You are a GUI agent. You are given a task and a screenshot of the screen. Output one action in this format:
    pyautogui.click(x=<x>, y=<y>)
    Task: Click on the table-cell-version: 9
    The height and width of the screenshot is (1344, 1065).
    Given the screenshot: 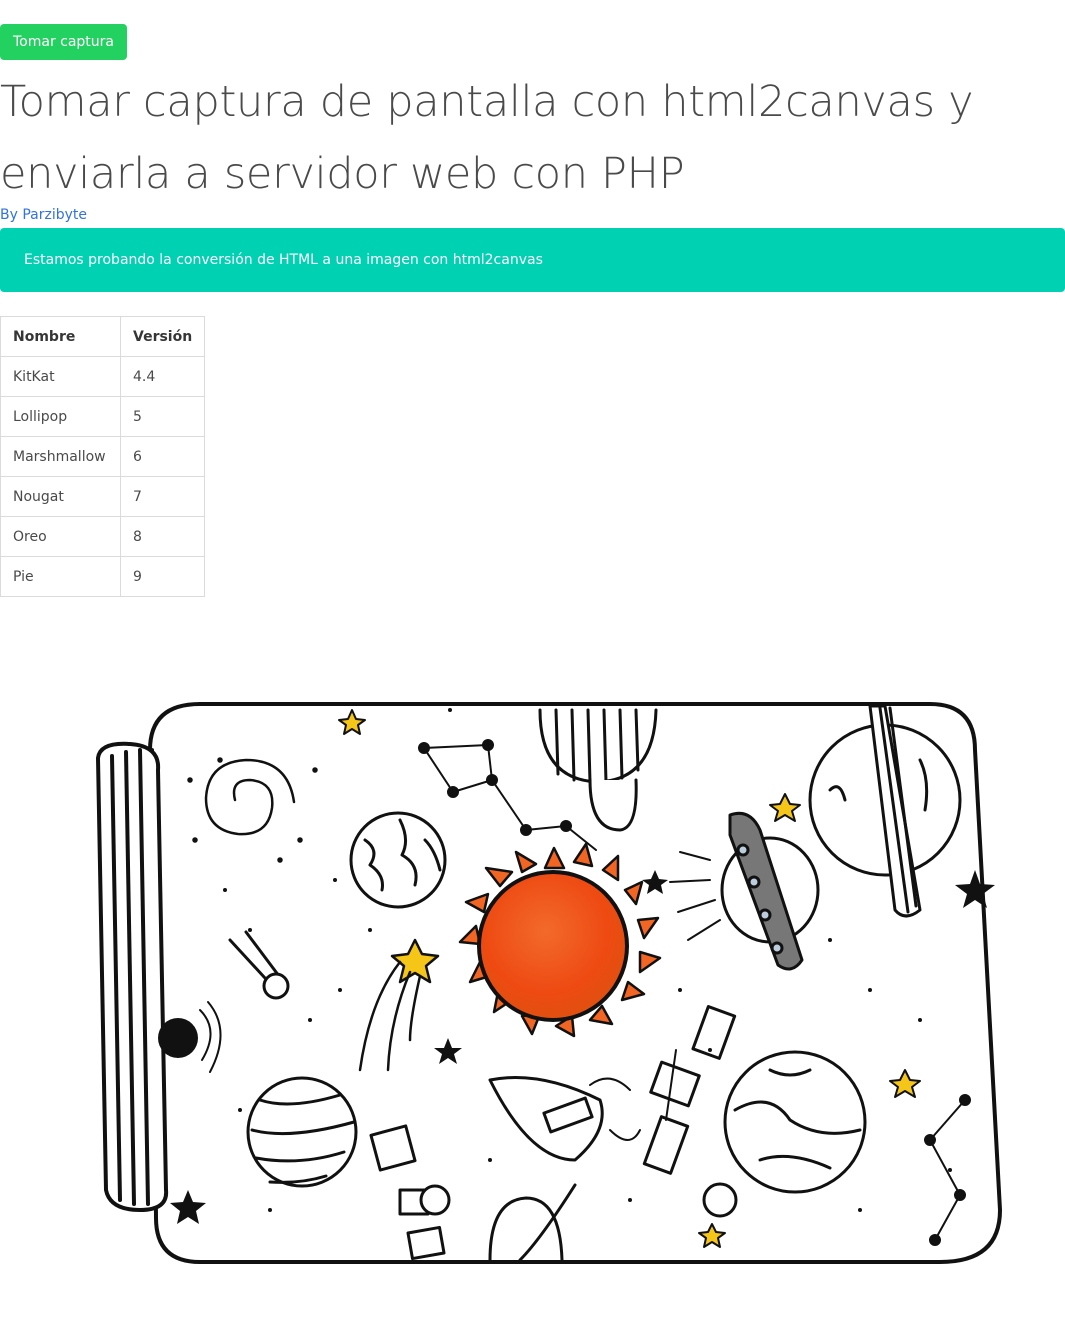 What is the action you would take?
    pyautogui.click(x=162, y=576)
    